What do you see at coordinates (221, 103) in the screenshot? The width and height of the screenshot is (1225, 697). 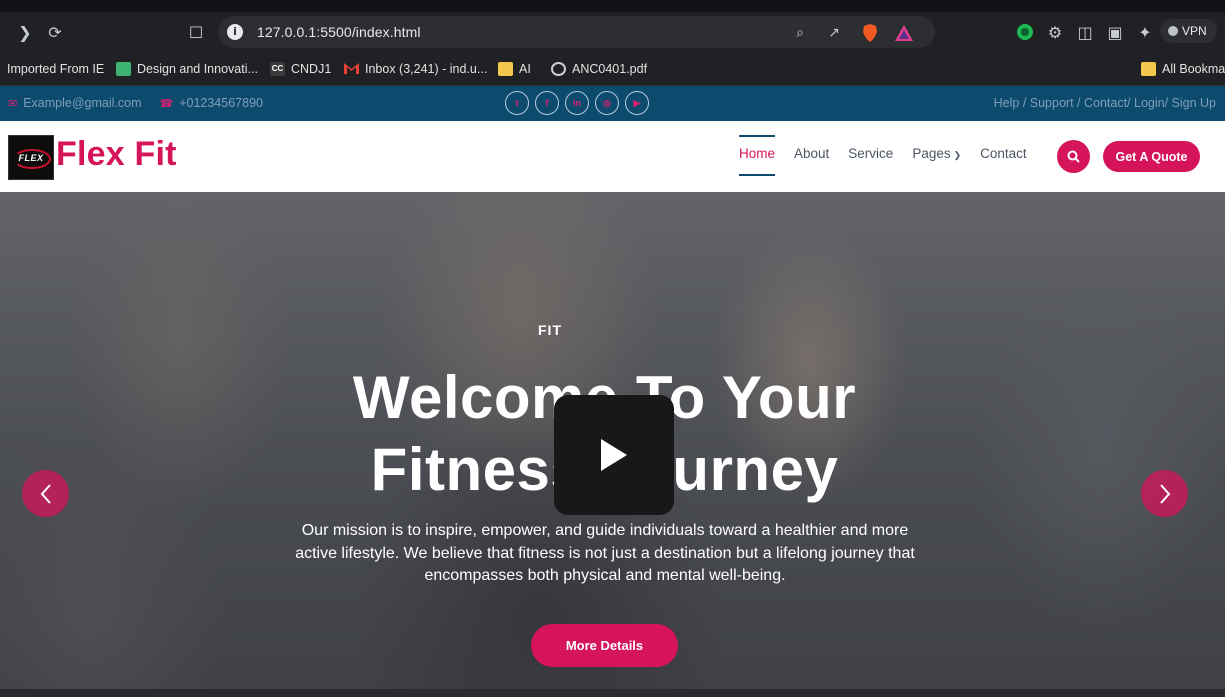 I see `phone-text: +01234567890` at bounding box center [221, 103].